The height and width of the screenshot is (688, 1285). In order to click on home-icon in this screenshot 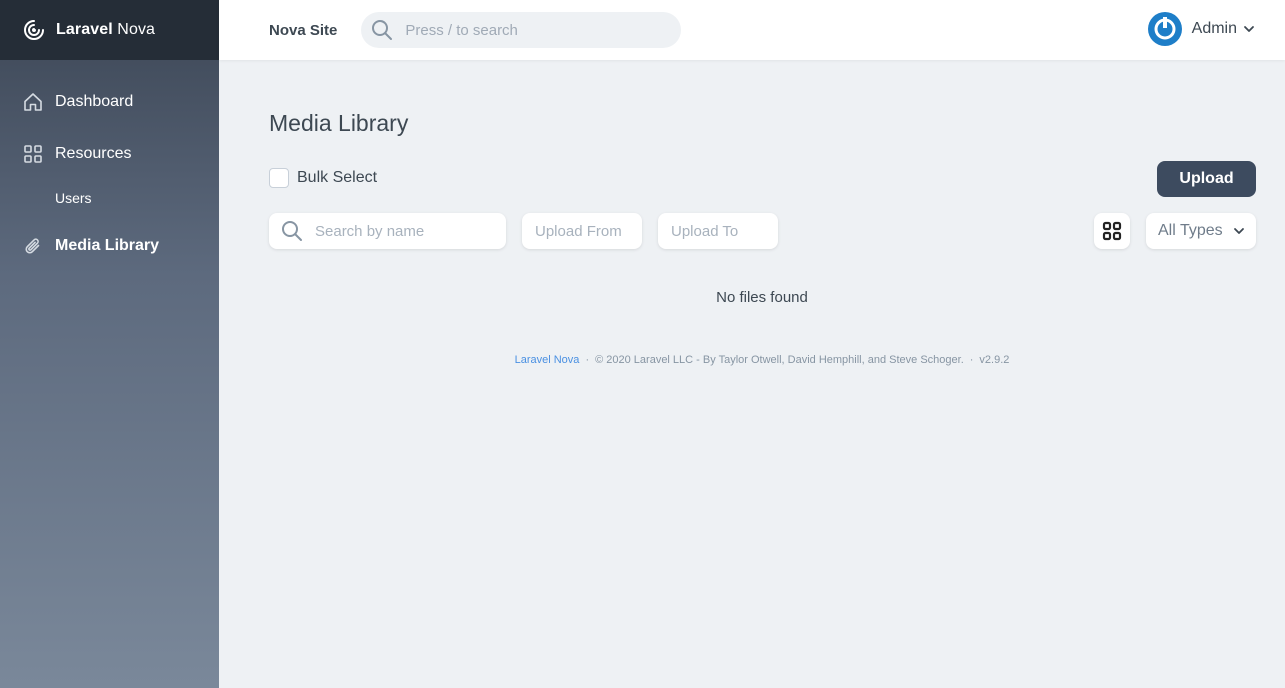, I will do `click(33, 102)`.